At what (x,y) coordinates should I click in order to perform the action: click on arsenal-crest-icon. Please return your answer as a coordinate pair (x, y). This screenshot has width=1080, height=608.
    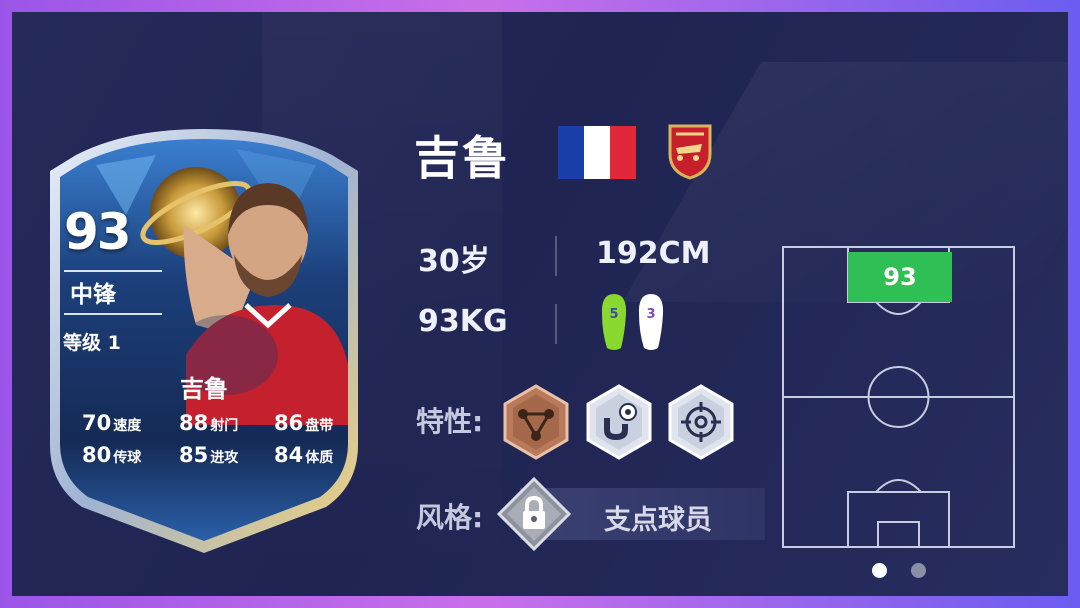
    Looking at the image, I should click on (690, 151).